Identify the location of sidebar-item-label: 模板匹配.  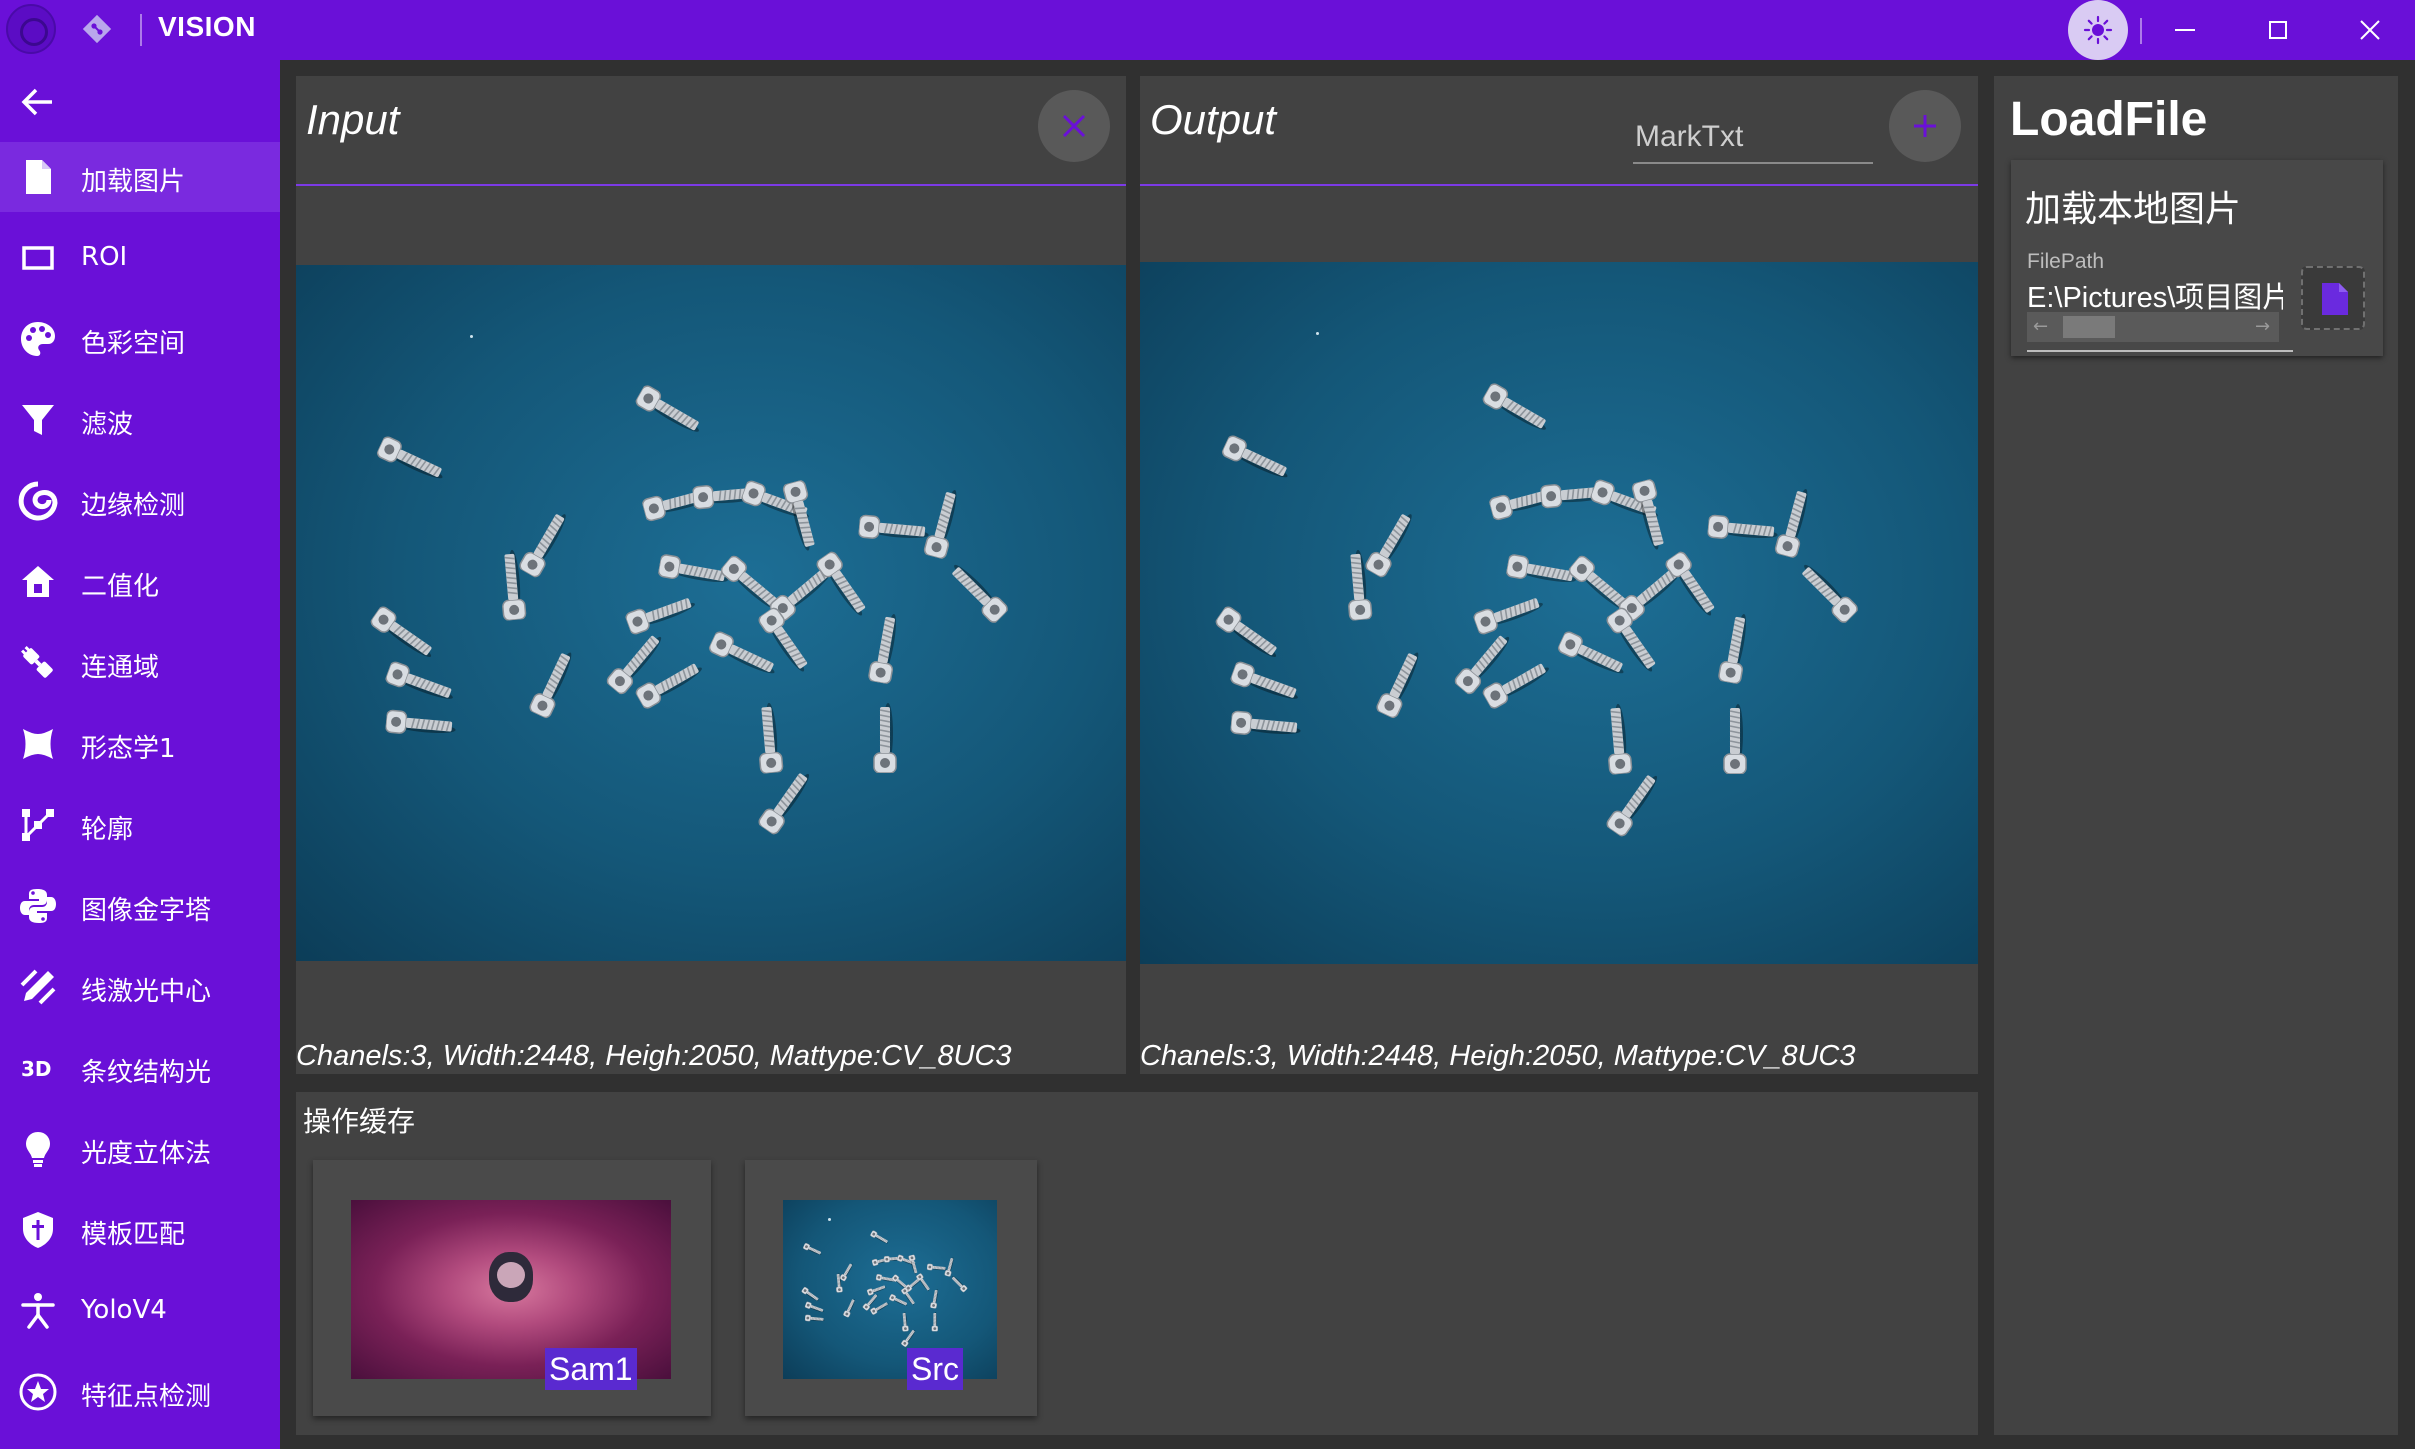
(133, 1235).